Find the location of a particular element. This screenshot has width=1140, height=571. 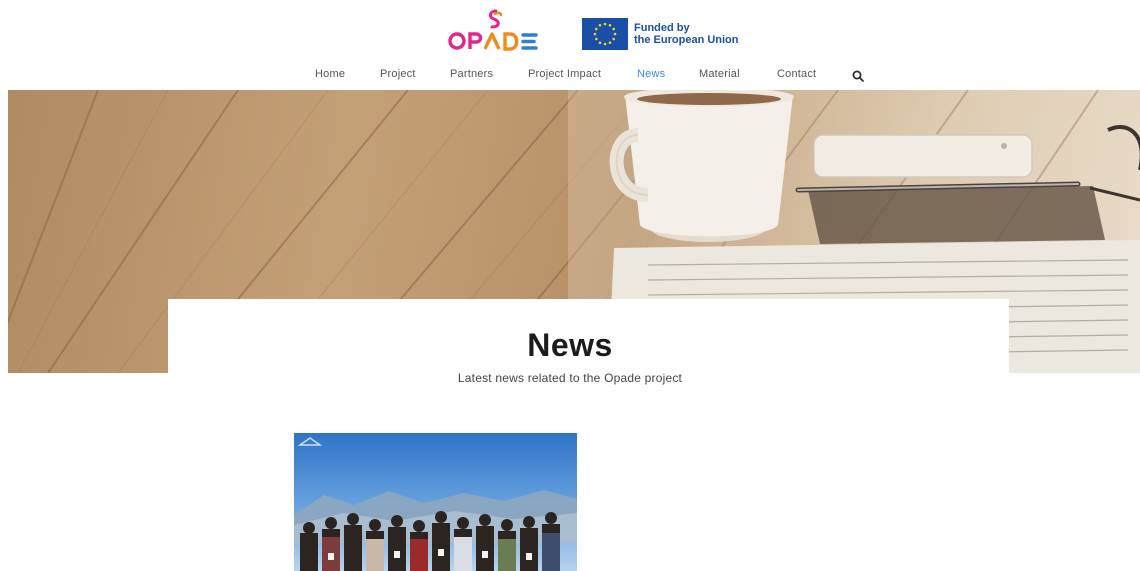

news-card-photo is located at coordinates (435, 502).